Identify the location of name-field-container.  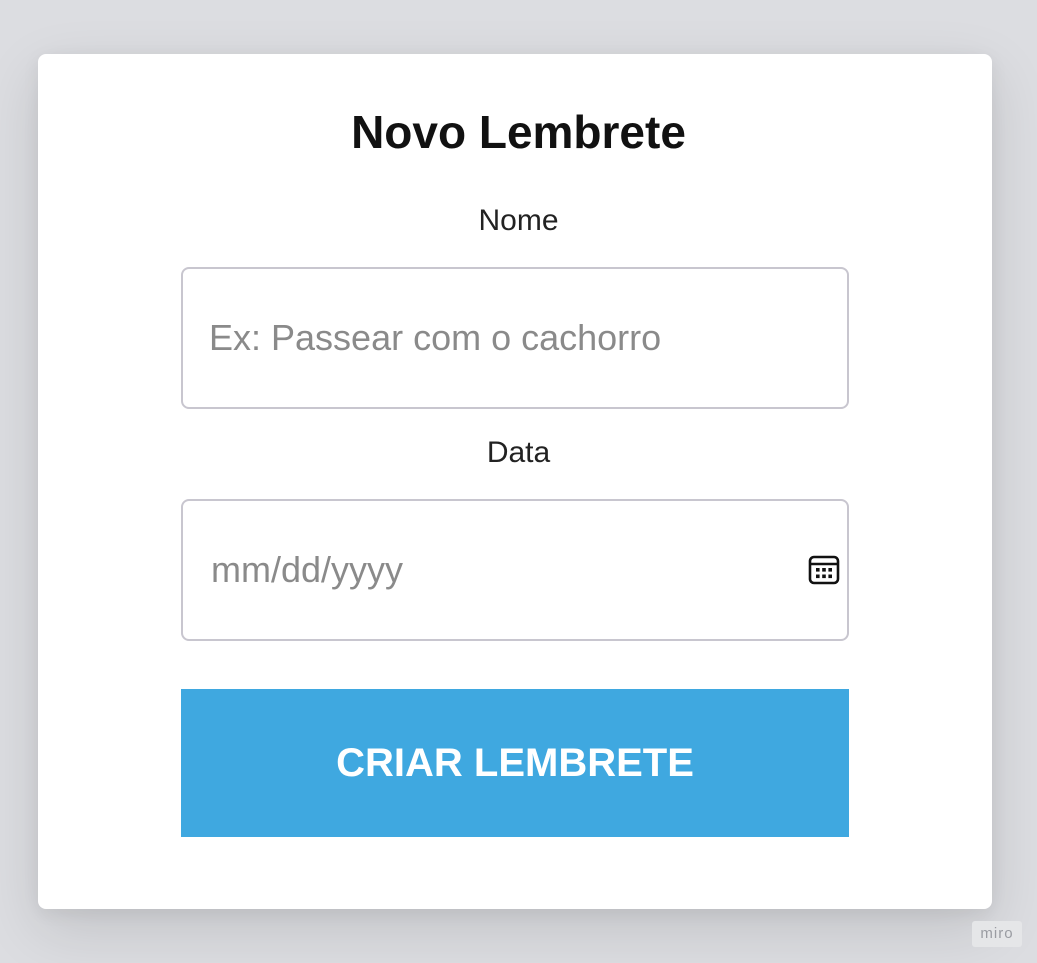
(515, 338).